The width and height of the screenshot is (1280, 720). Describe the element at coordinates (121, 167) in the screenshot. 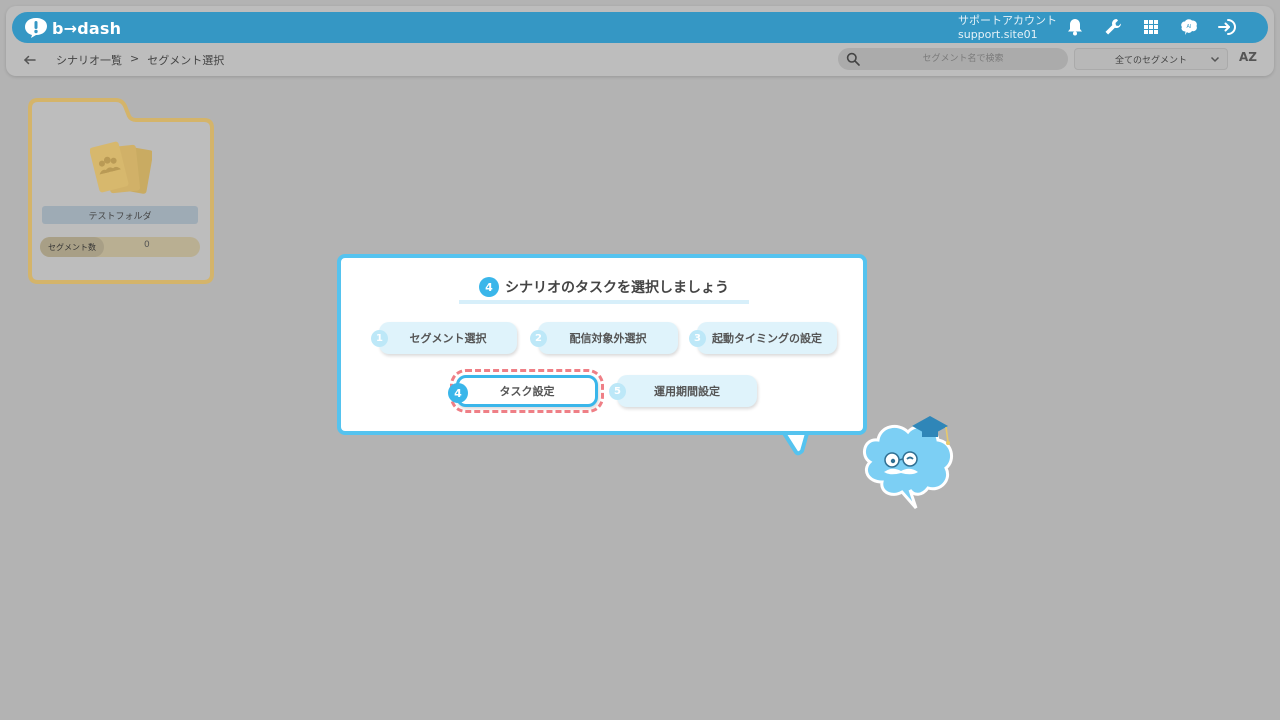

I see `segment-folder-icon` at that location.